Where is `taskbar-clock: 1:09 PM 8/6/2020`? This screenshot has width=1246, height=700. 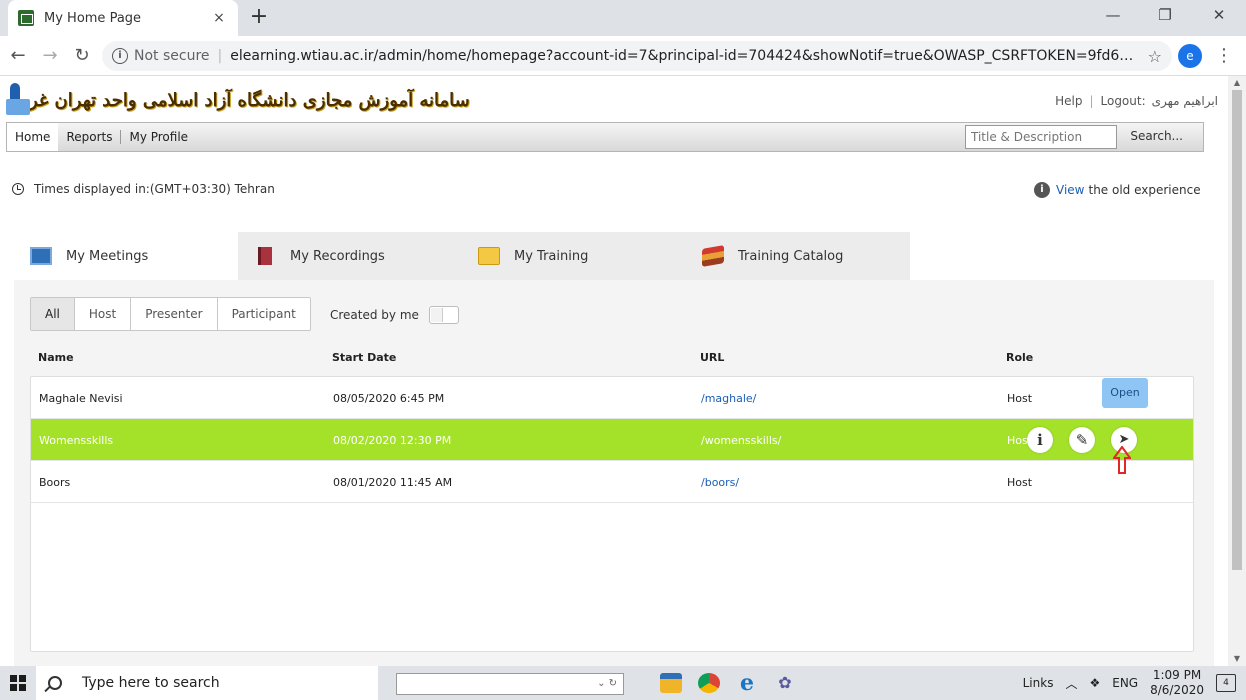 taskbar-clock: 1:09 PM 8/6/2020 is located at coordinates (1177, 683).